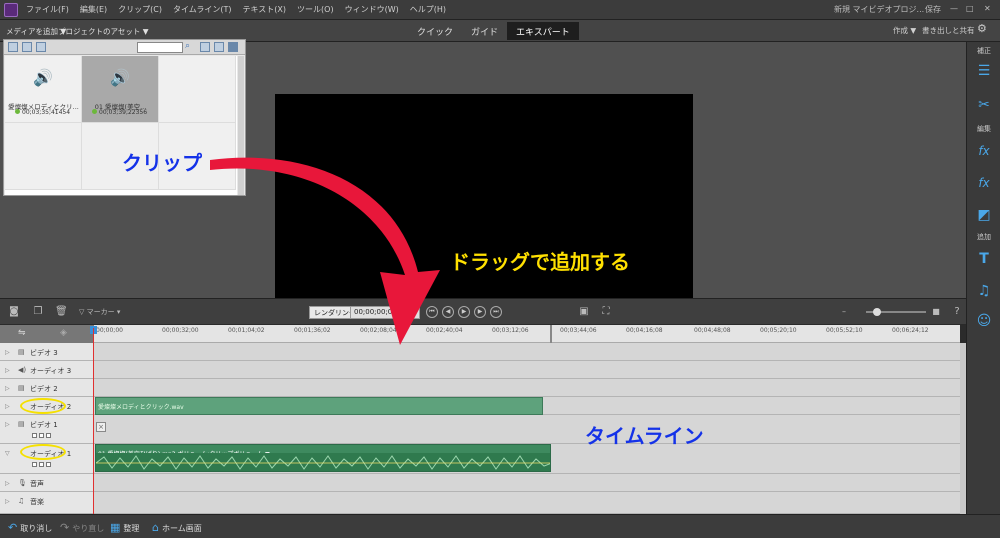 This screenshot has height=538, width=1000. Describe the element at coordinates (14, 312) in the screenshot. I see `camera-icon: ◙` at that location.